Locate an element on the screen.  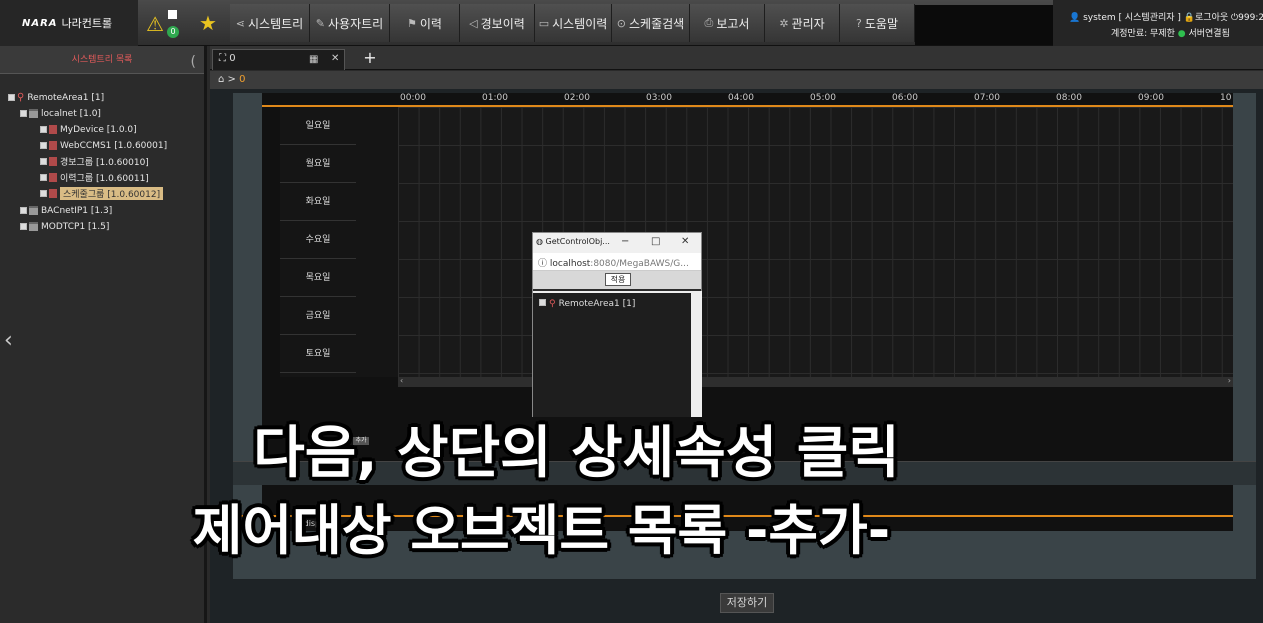
lock-icon: 🔒 is located at coordinates (1189, 18).